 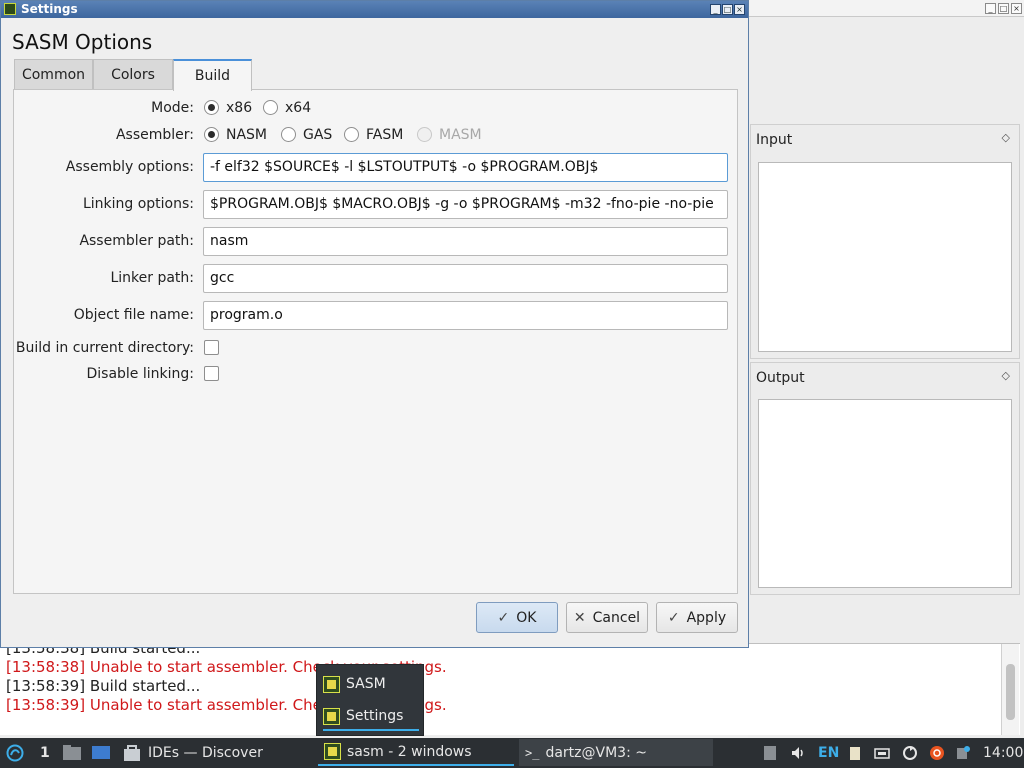 What do you see at coordinates (384, 135) in the screenshot?
I see `assembler-fasm-label: FASM` at bounding box center [384, 135].